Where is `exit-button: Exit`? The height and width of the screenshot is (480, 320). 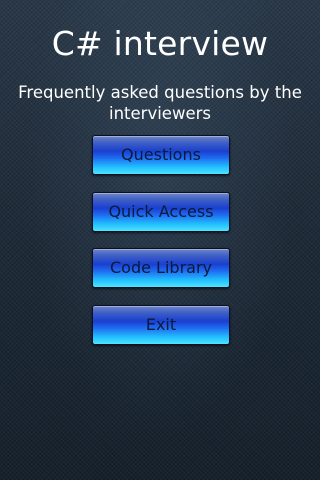 exit-button: Exit is located at coordinates (161, 324).